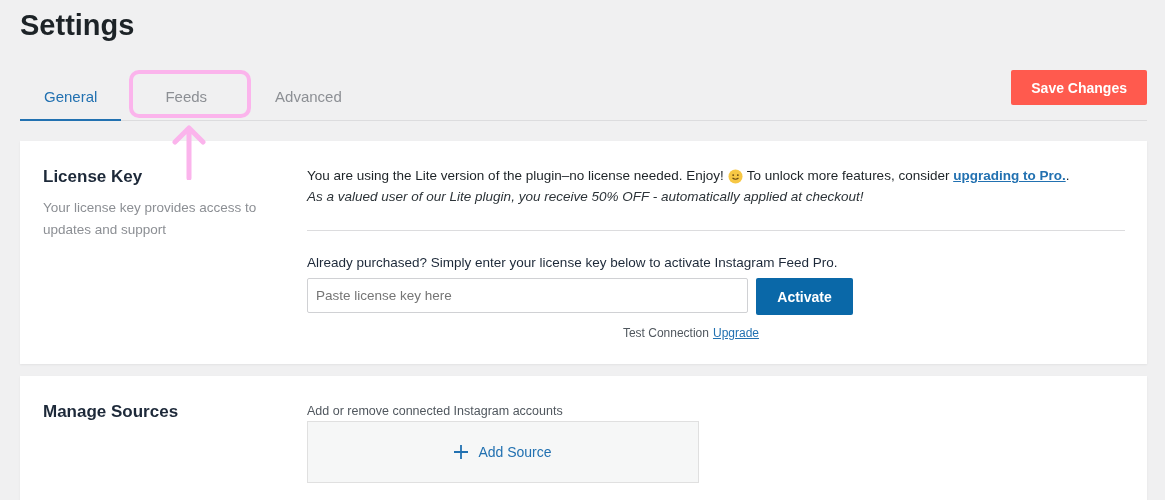 This screenshot has width=1165, height=500. Describe the element at coordinates (515, 176) in the screenshot. I see `intro-text: You are using the Lite version of the plugin–no license needed. Enjoy!` at that location.